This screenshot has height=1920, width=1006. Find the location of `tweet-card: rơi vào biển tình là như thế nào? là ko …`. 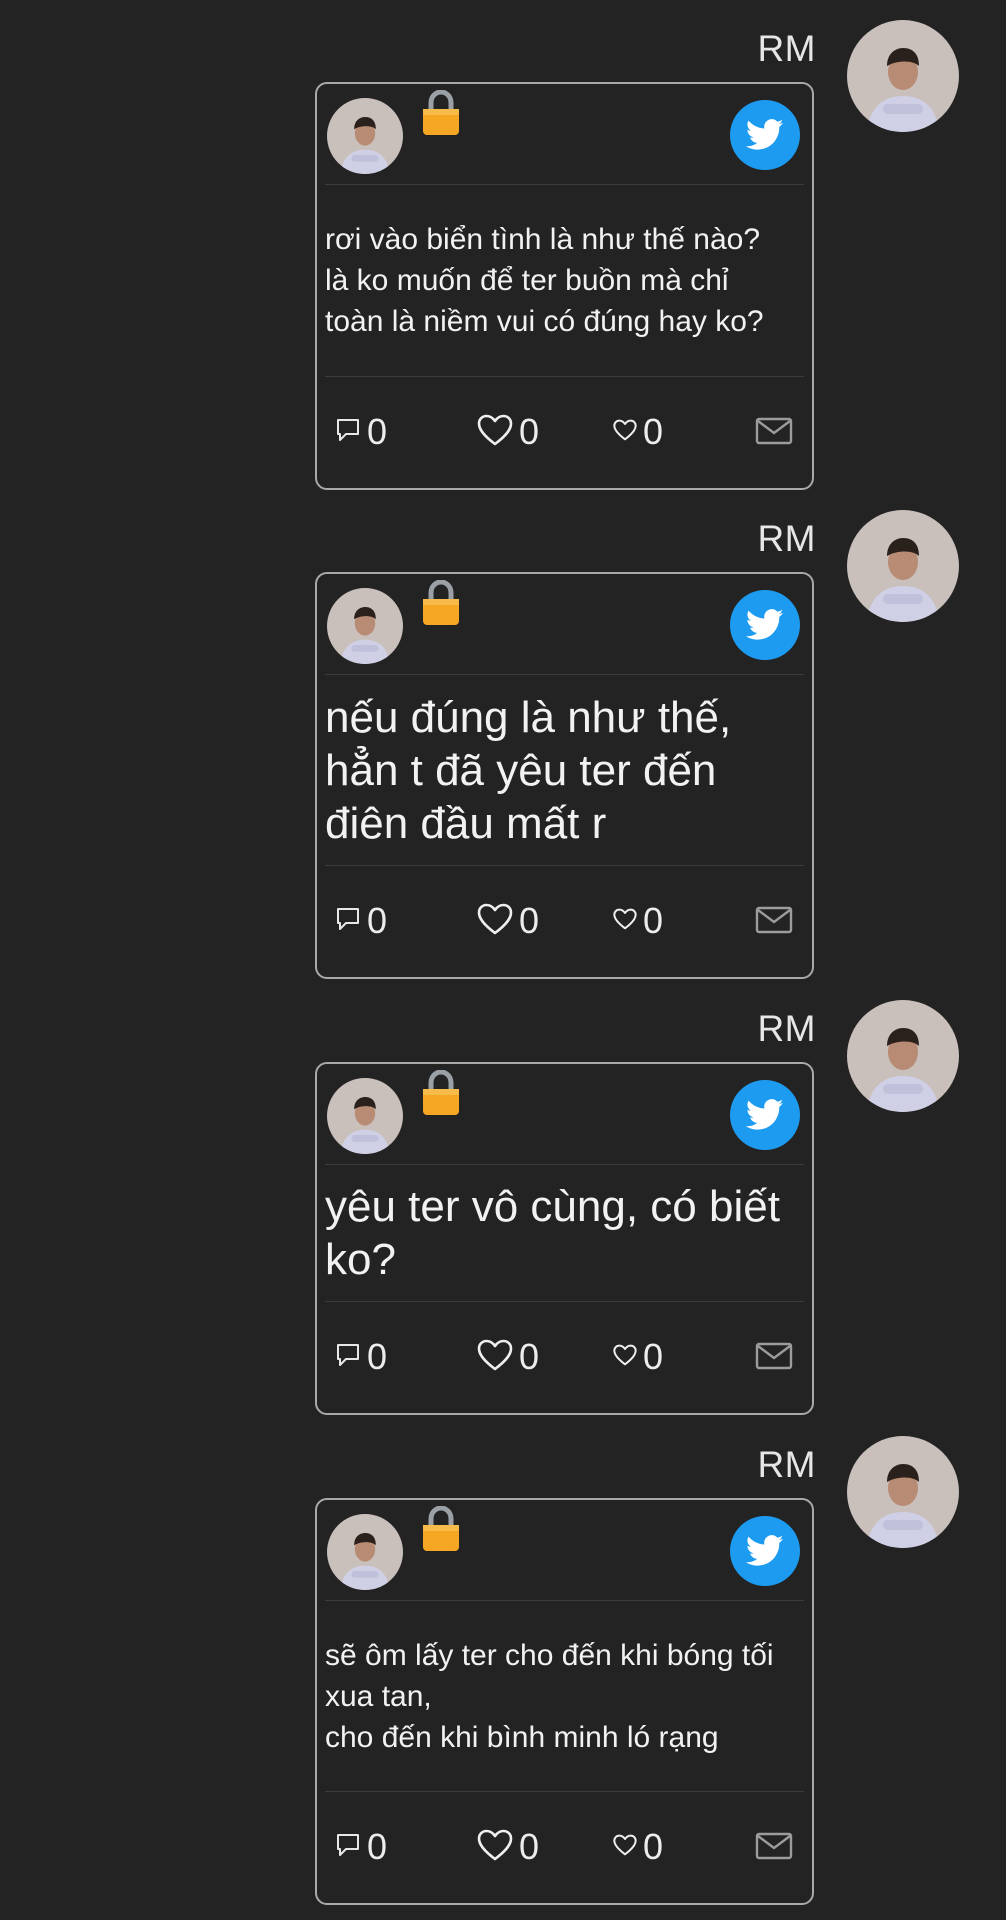

tweet-card: rơi vào biển tình là như thế nào? là ko … is located at coordinates (564, 286).